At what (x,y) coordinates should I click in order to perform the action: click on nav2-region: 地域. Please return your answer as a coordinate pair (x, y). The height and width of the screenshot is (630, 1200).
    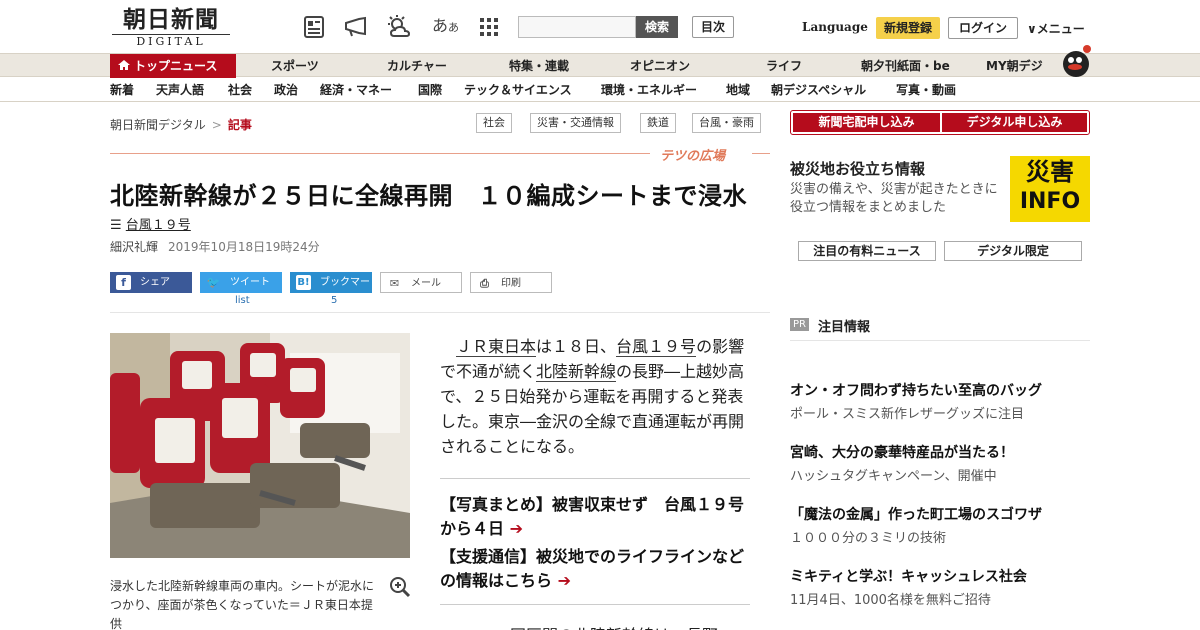
    Looking at the image, I should click on (738, 90).